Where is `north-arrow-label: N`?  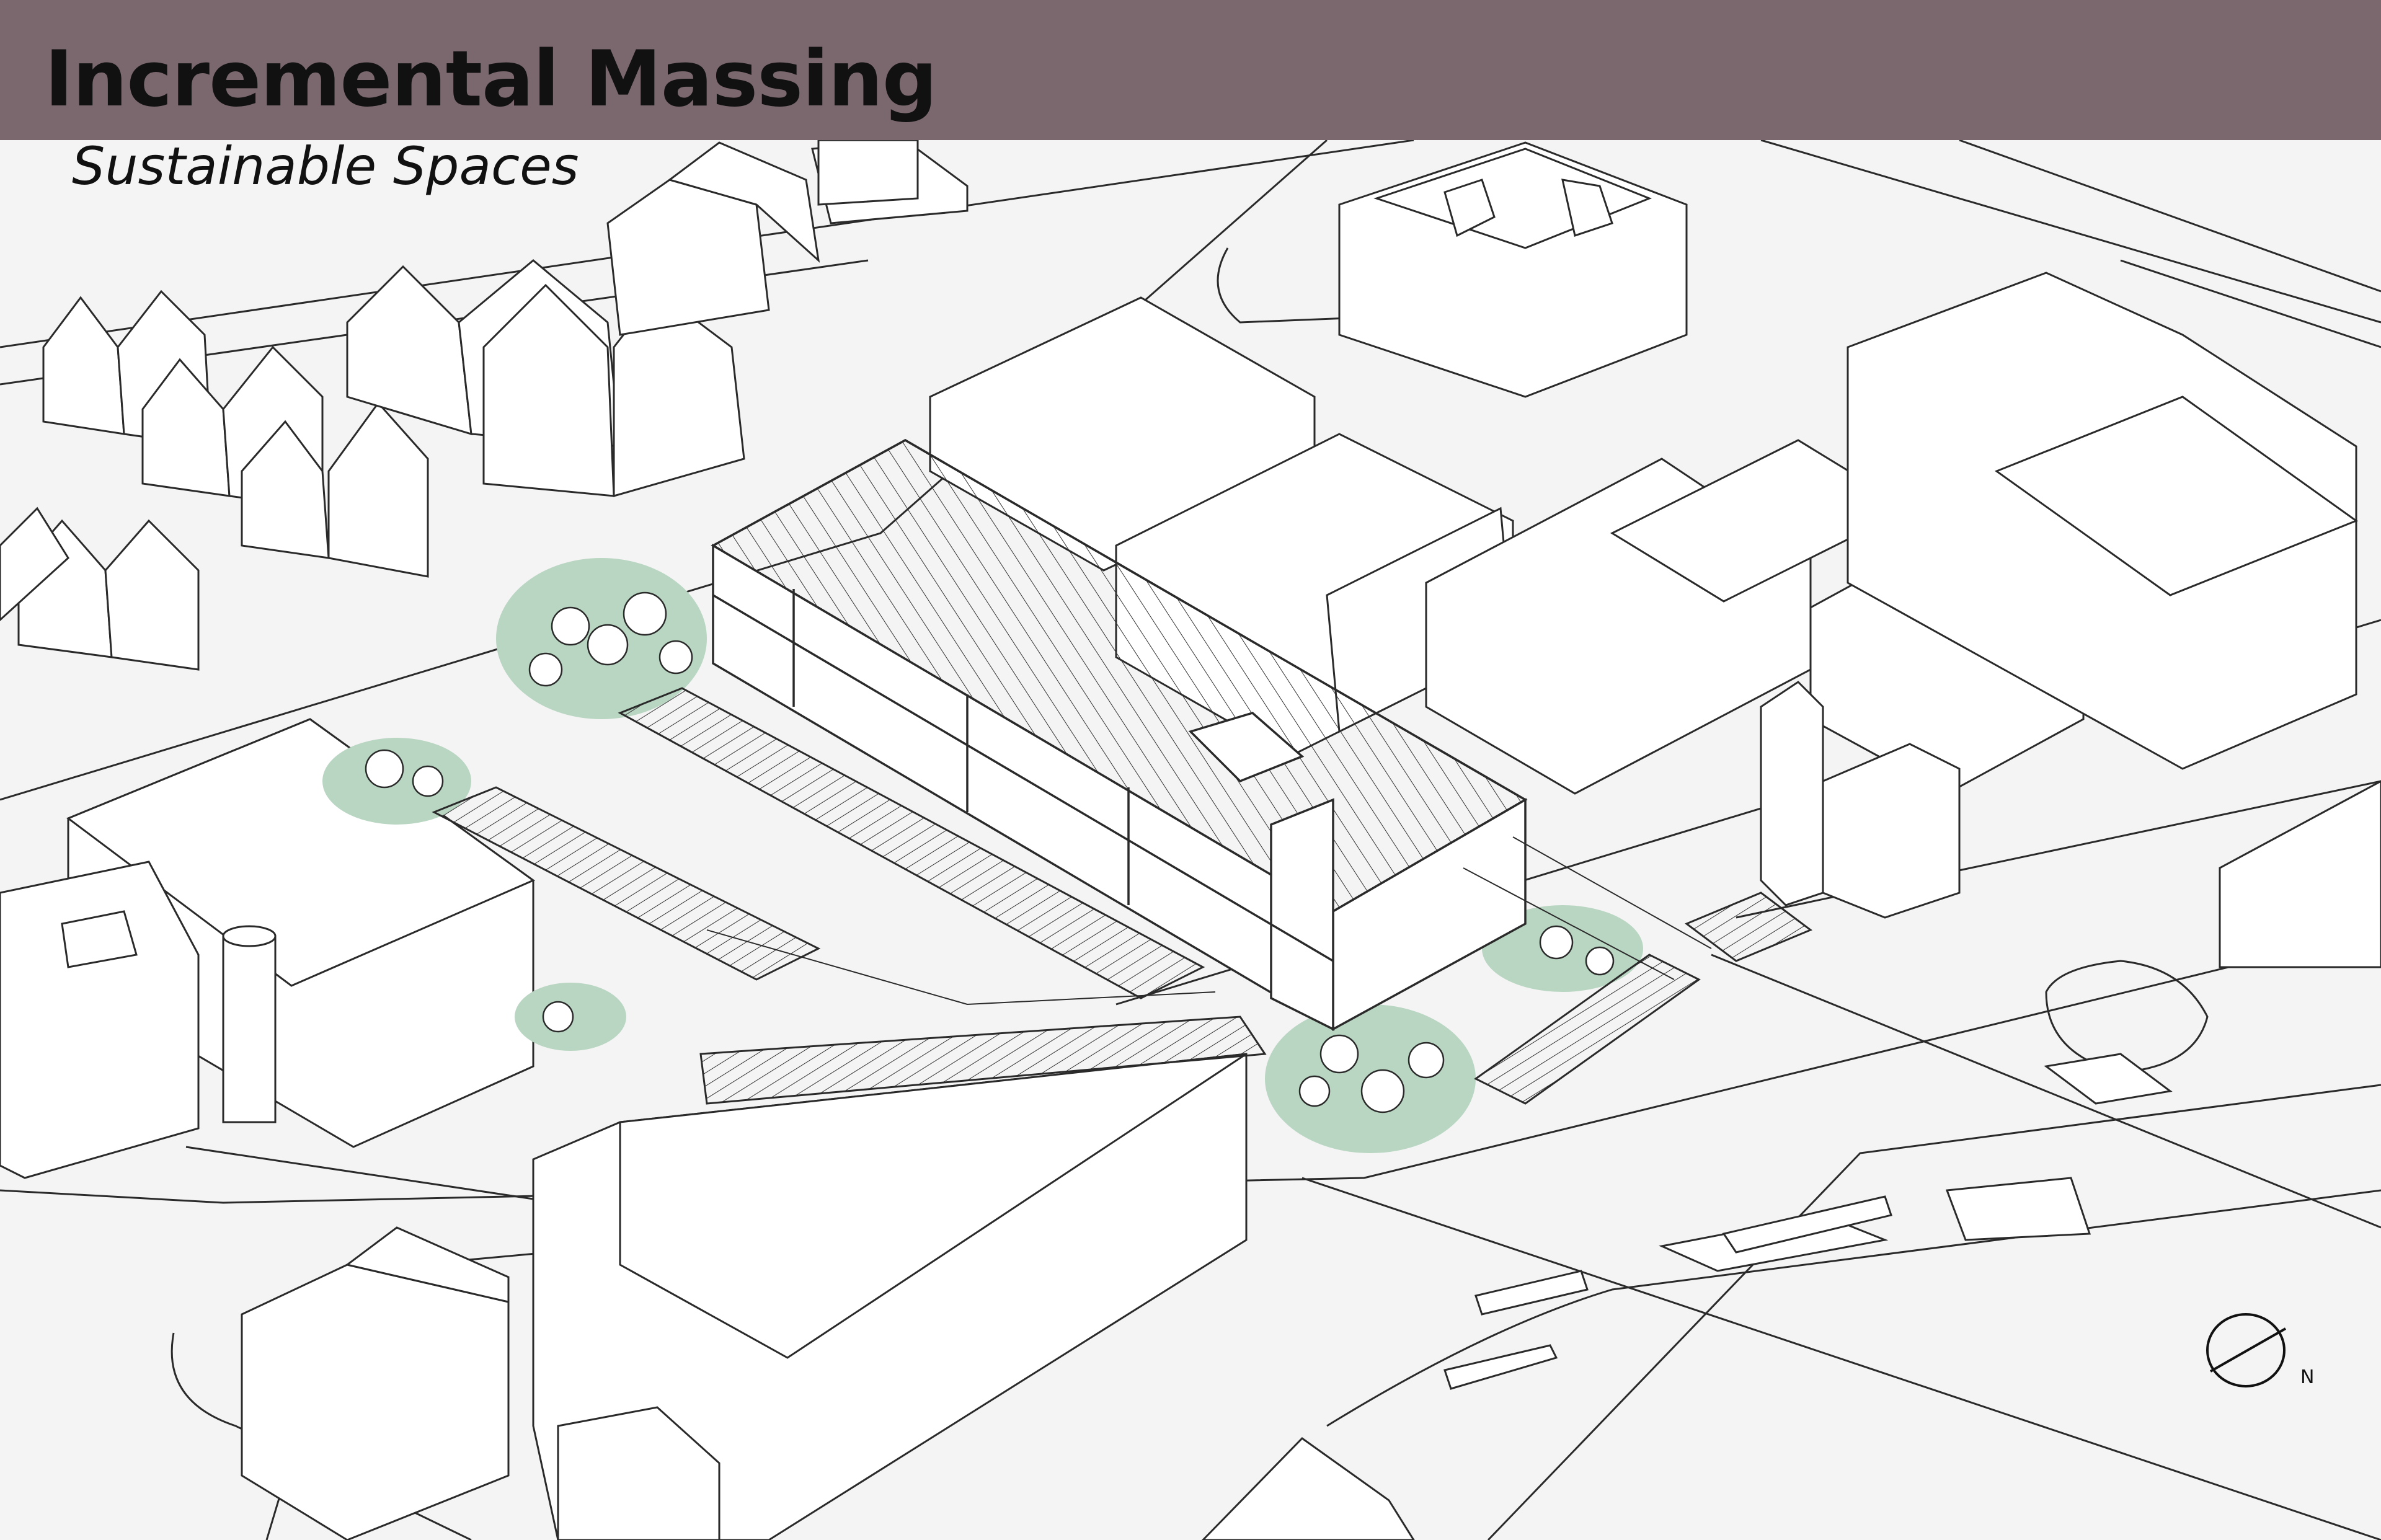
north-arrow-label: N is located at coordinates (2307, 1377).